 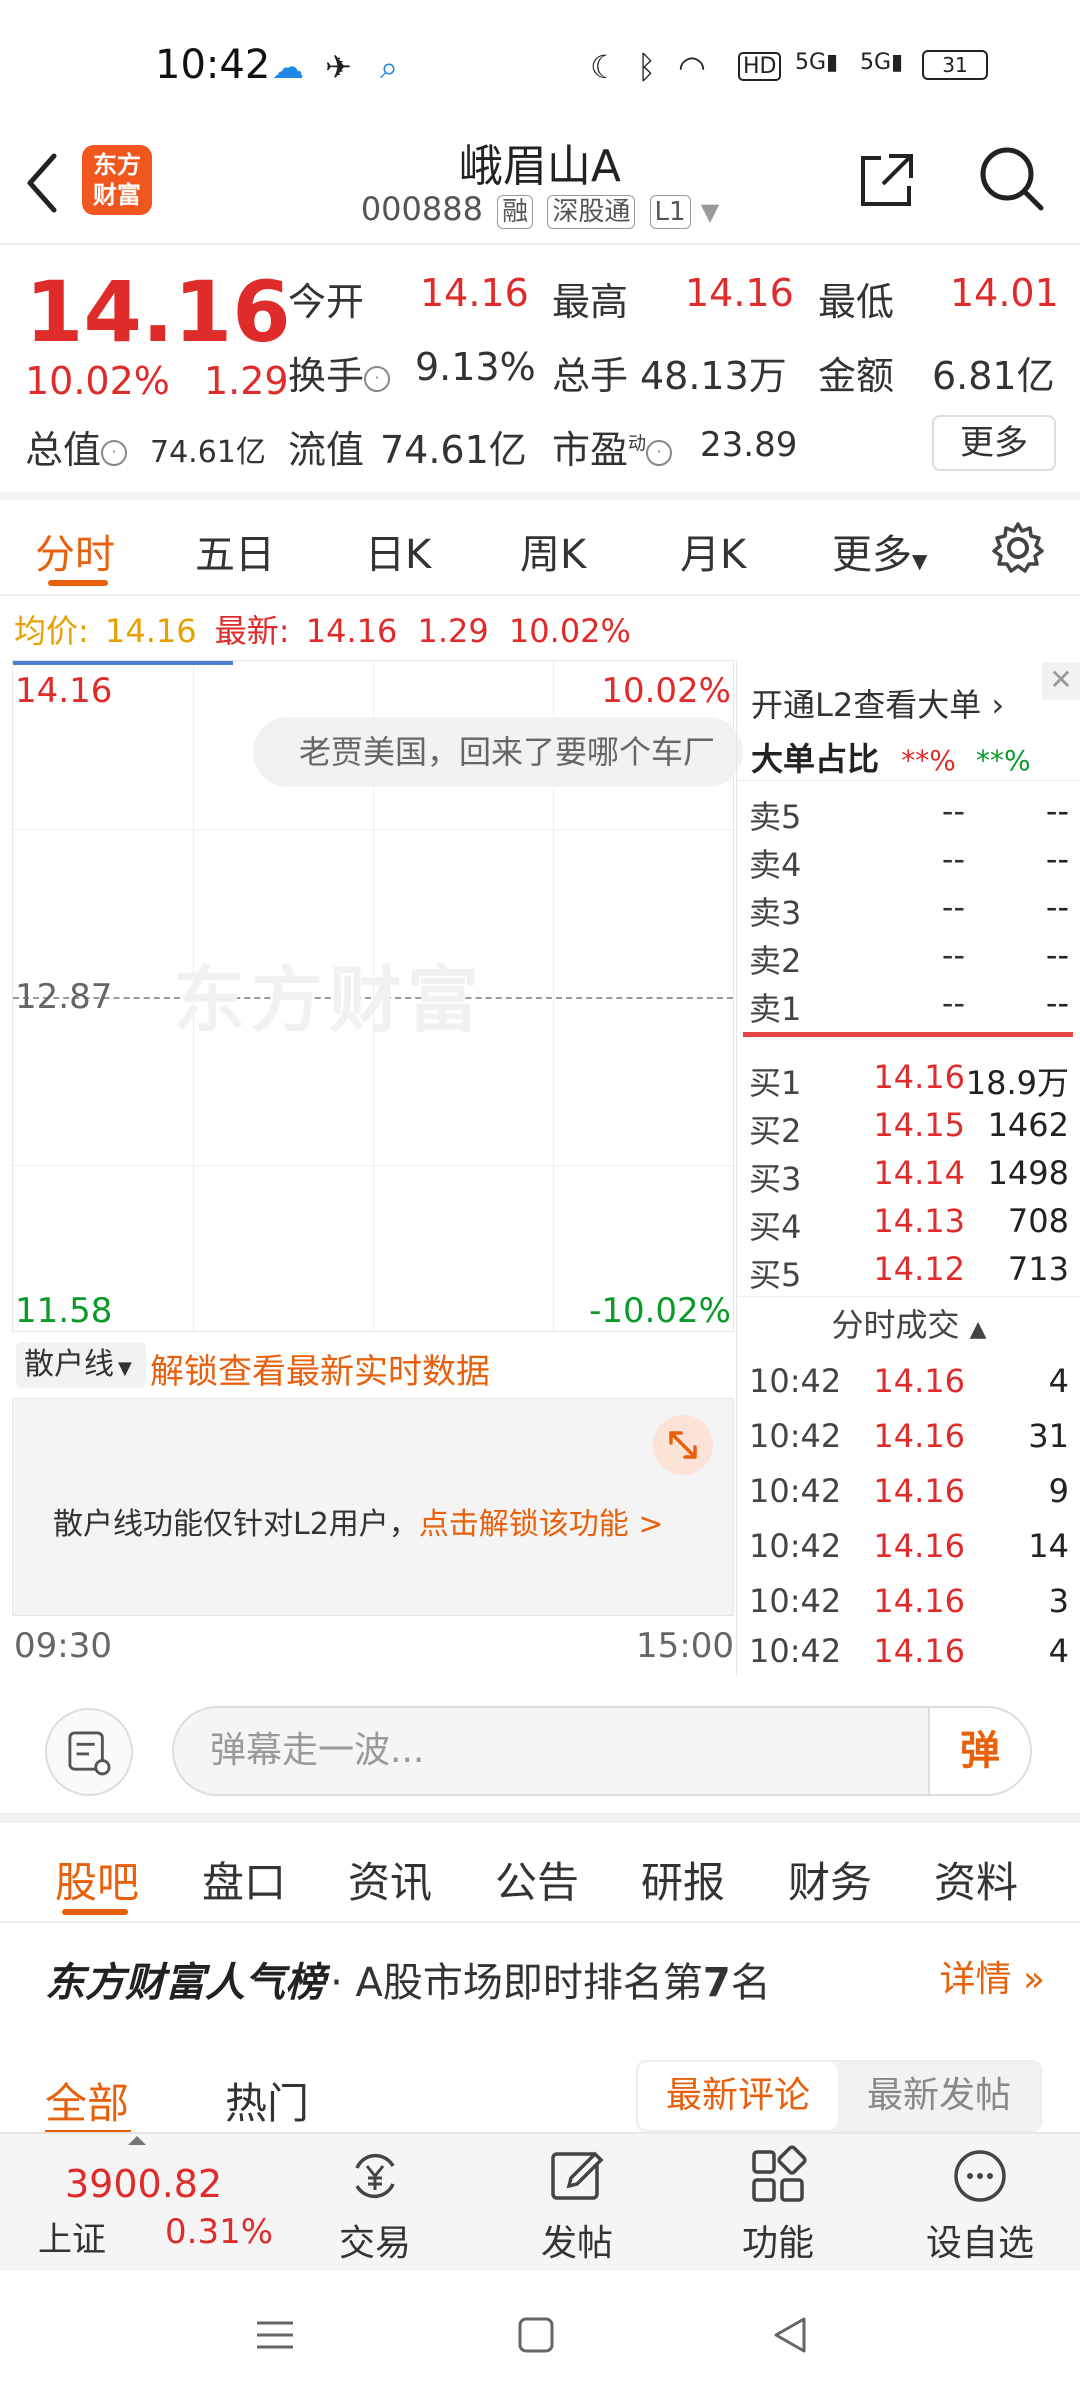 I want to click on status-bar: 10:42 ☁ ✈ ⌕ ☾ ᛒ ◠ HD 5G▮ 5G▮ 31, so click(x=540, y=65).